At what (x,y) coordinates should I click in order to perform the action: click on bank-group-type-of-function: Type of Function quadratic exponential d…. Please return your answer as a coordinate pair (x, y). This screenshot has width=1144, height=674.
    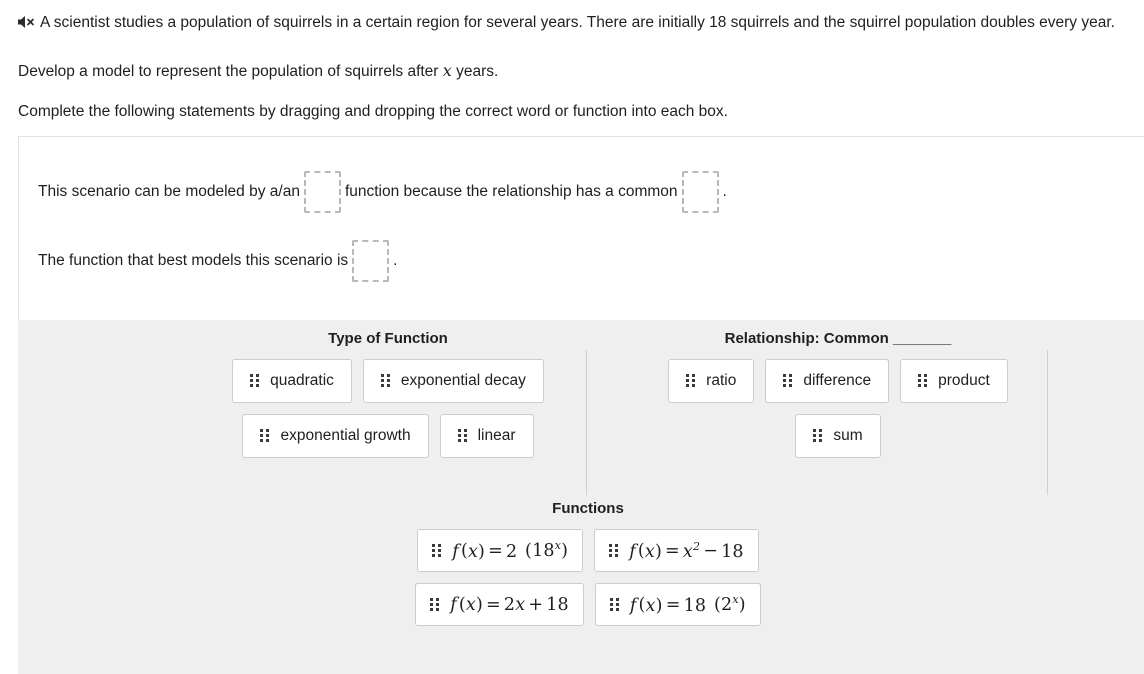
    Looking at the image, I should click on (388, 399).